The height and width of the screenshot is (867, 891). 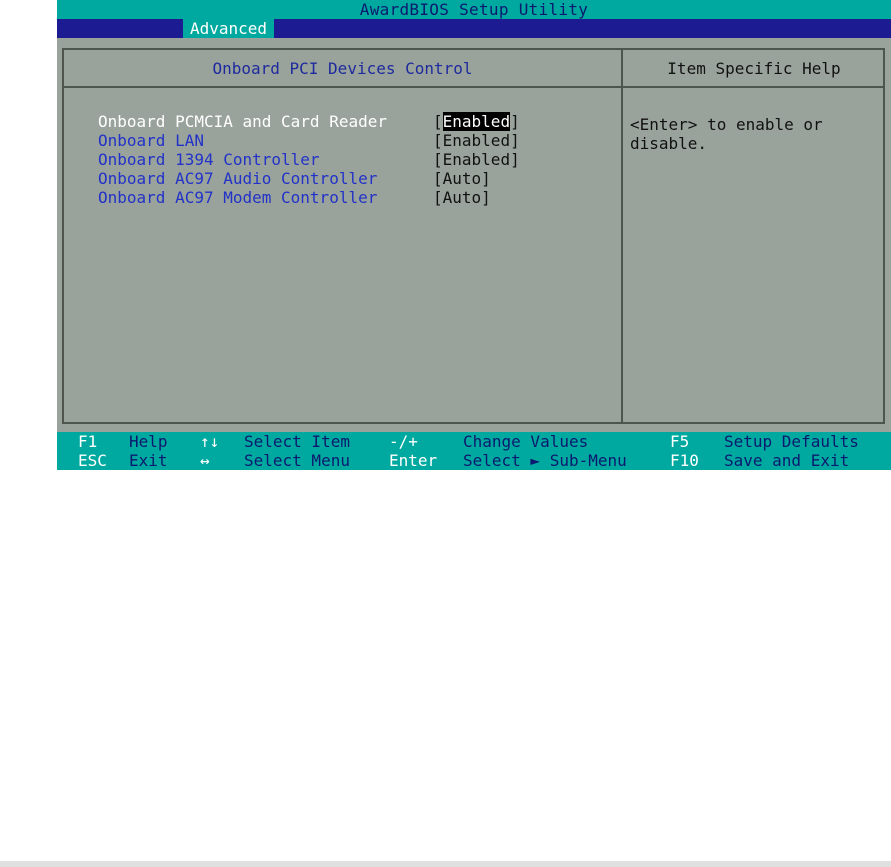 I want to click on key-f5-desc: Setup Defaults, so click(x=791, y=441).